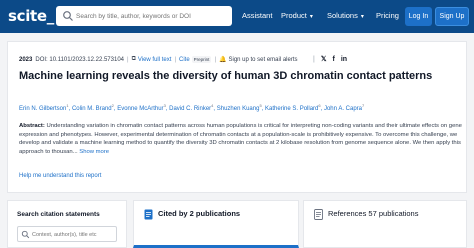  What do you see at coordinates (260, 105) in the screenshot?
I see `author-sup: 5` at bounding box center [260, 105].